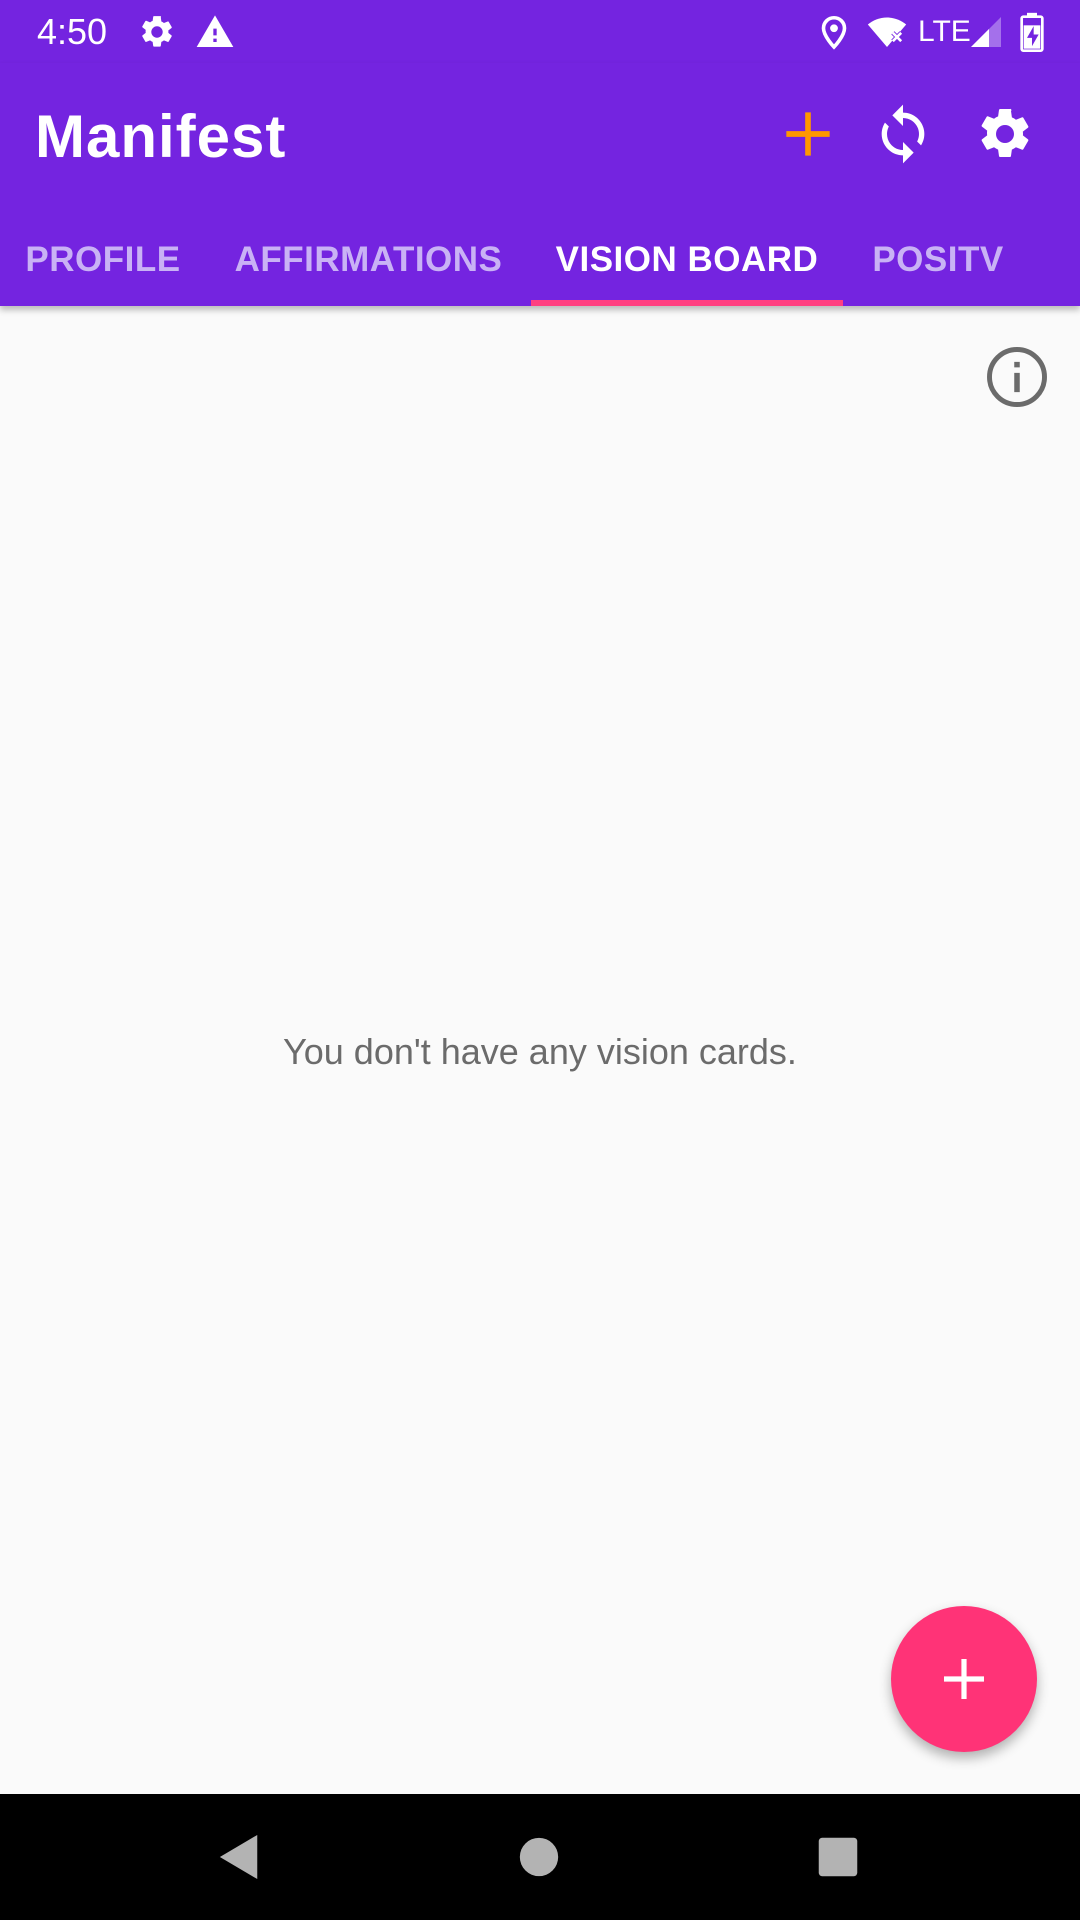 The height and width of the screenshot is (1920, 1080). Describe the element at coordinates (834, 32) in the screenshot. I see `location-icon` at that location.